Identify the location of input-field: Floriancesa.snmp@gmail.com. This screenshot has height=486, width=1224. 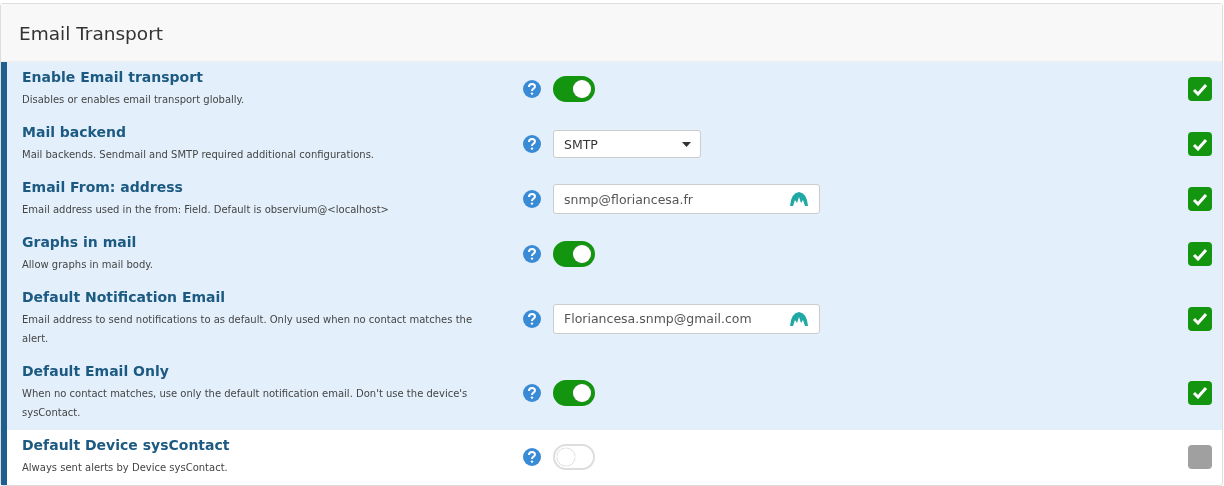
(686, 318).